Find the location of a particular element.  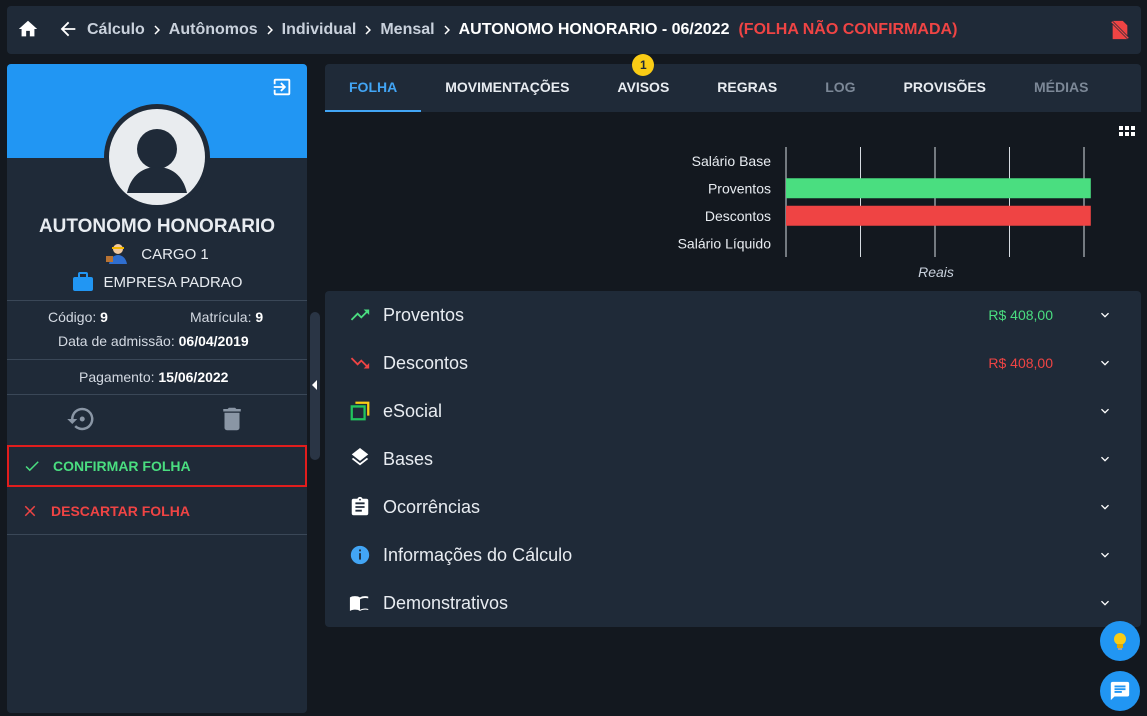

breadcrumb-item-calculo: Cálculo is located at coordinates (116, 30).